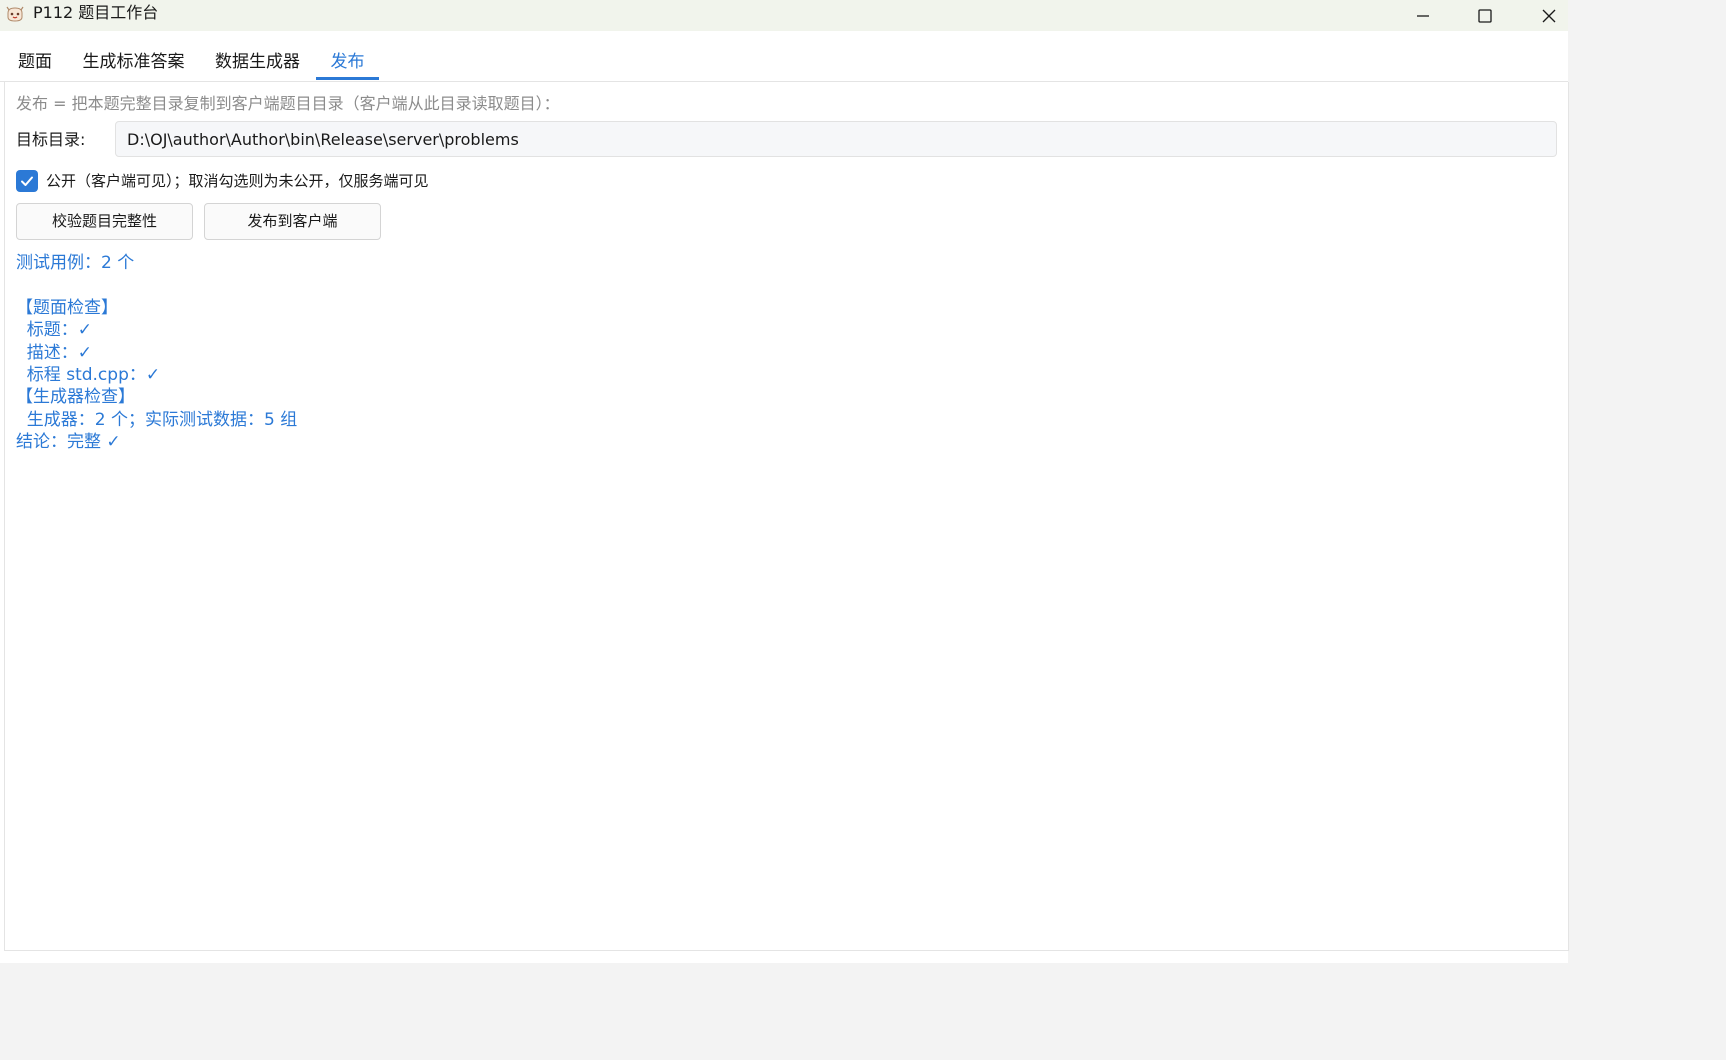 The height and width of the screenshot is (1060, 1726). What do you see at coordinates (784, 63) in the screenshot?
I see `tab-bar: 题面 生成标准答案 数据生成器 发布` at bounding box center [784, 63].